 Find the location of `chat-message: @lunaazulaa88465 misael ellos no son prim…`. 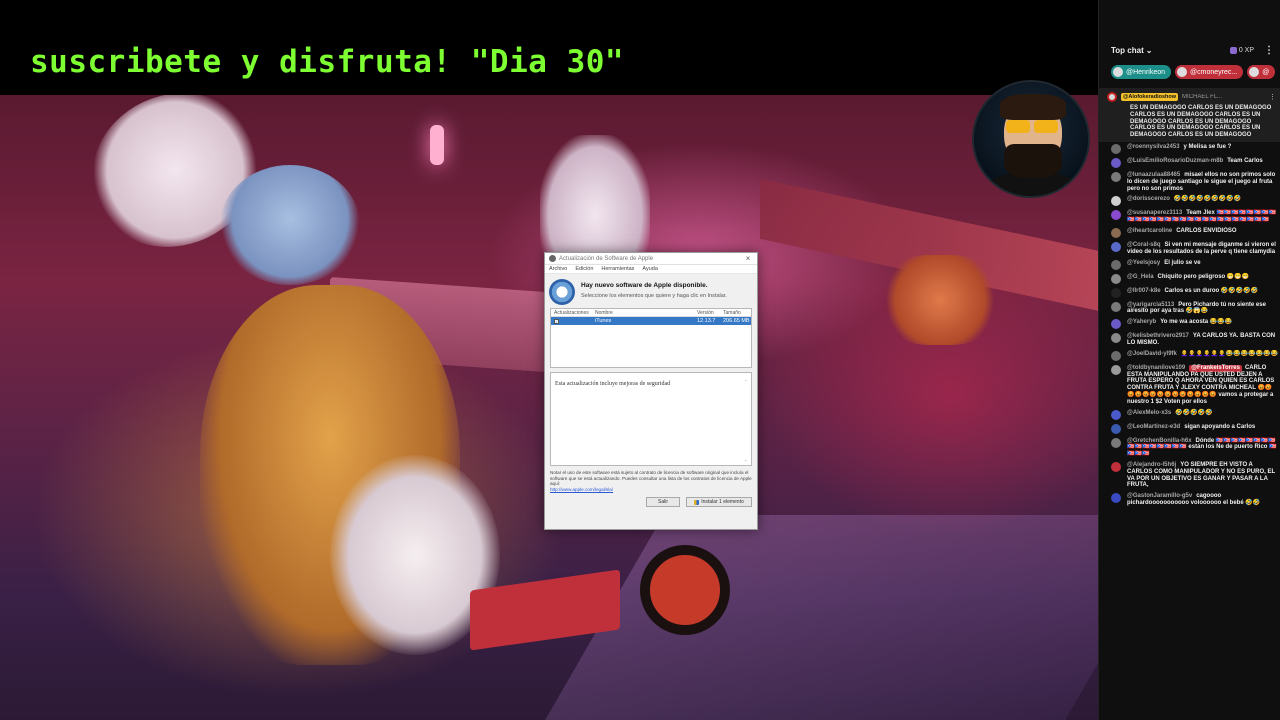

chat-message: @lunaazulaa88465 misael ellos no son prim… is located at coordinates (1195, 181).